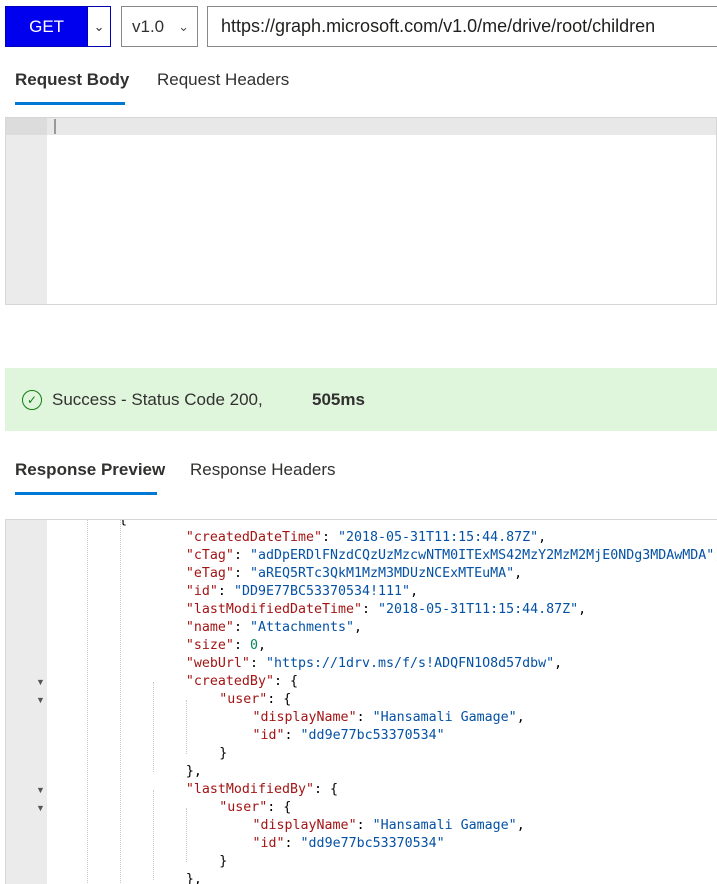 Image resolution: width=717 pixels, height=884 pixels. Describe the element at coordinates (209, 627) in the screenshot. I see `code-token: "name"` at that location.